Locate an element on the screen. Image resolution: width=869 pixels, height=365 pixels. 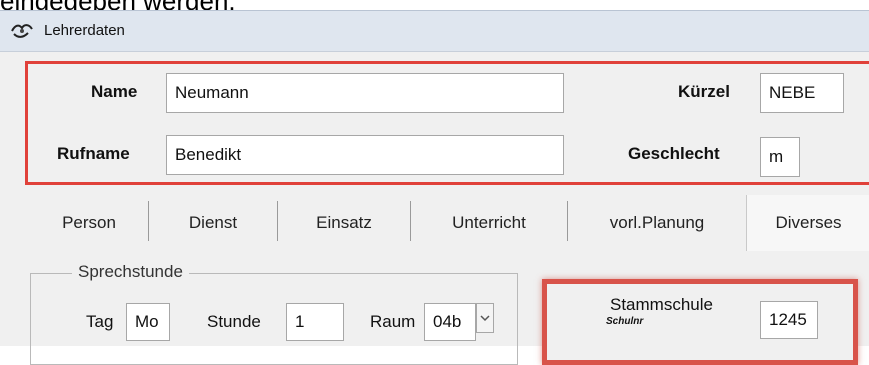
raum-dropdown-button is located at coordinates (485, 318).